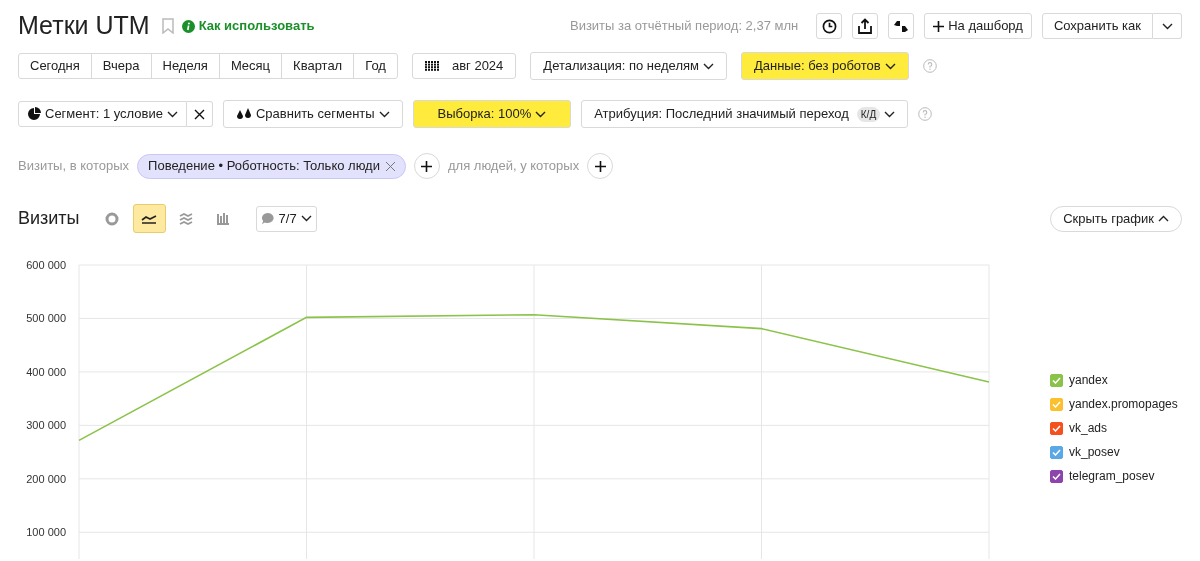 This screenshot has height=561, width=1200. I want to click on axis-label: 400 000, so click(46, 371).